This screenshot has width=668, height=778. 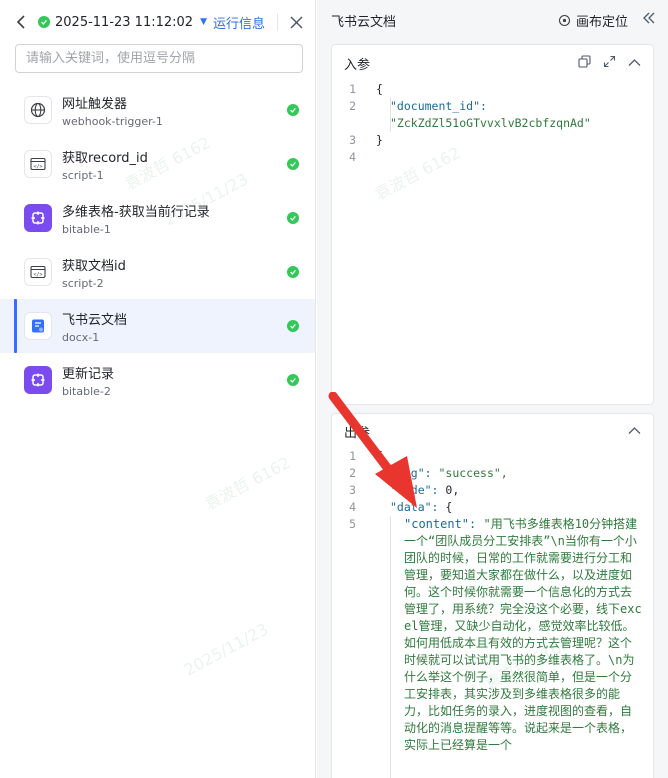 What do you see at coordinates (584, 63) in the screenshot?
I see `copy-icon` at bounding box center [584, 63].